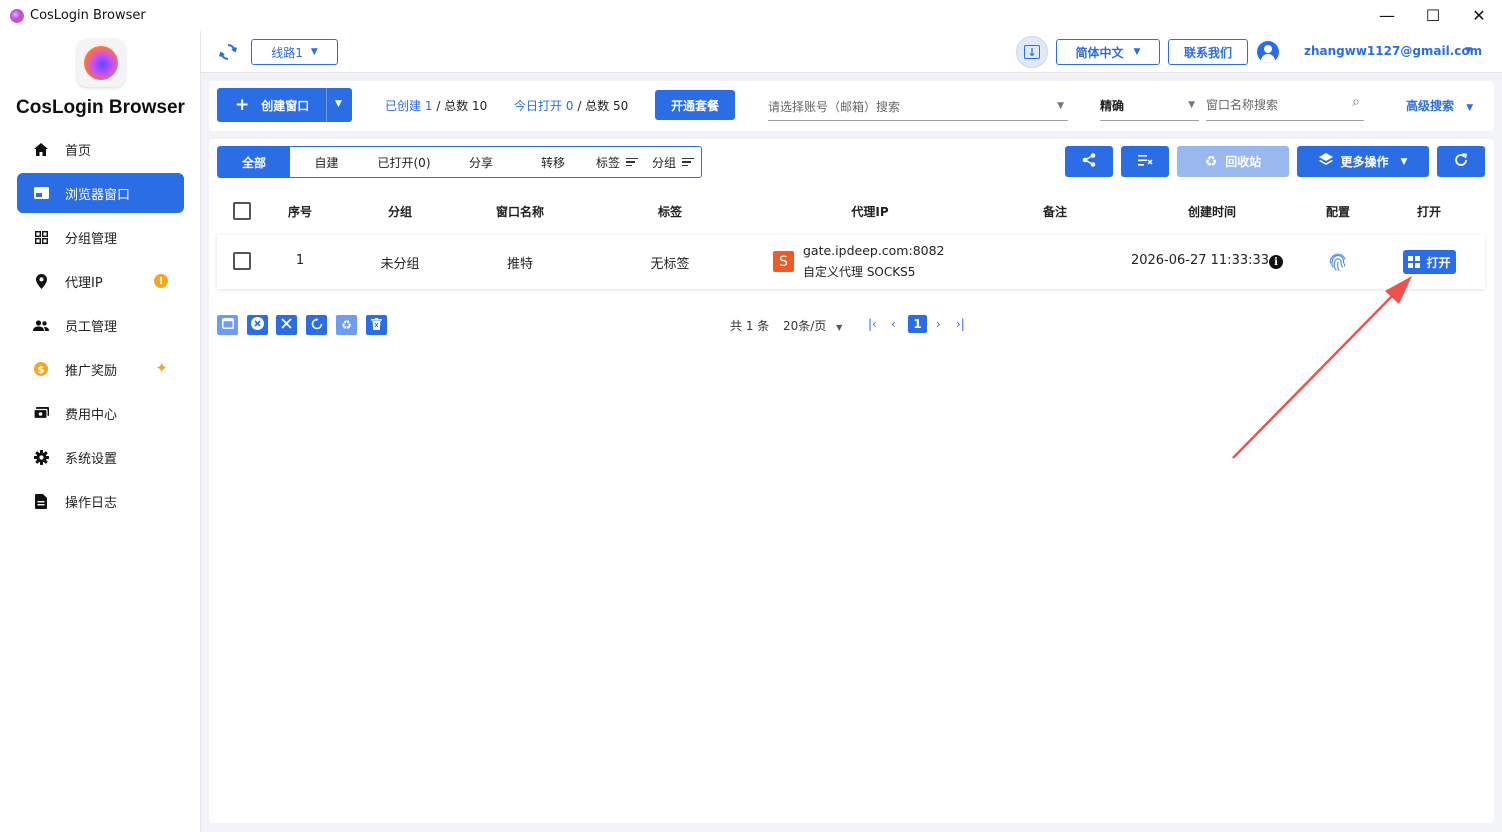 The height and width of the screenshot is (832, 1502). What do you see at coordinates (41, 369) in the screenshot?
I see `dollar-coin-icon: $` at bounding box center [41, 369].